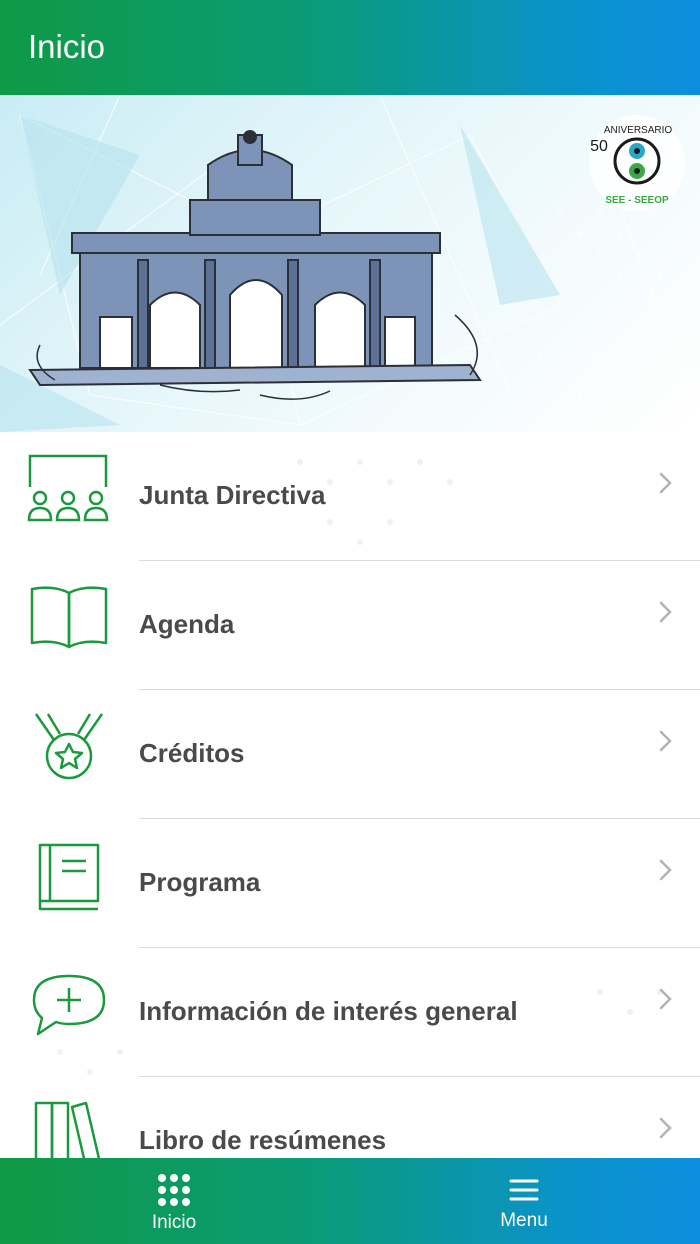 Image resolution: width=700 pixels, height=1244 pixels. What do you see at coordinates (68, 488) in the screenshot?
I see `board-meeting-icon` at bounding box center [68, 488].